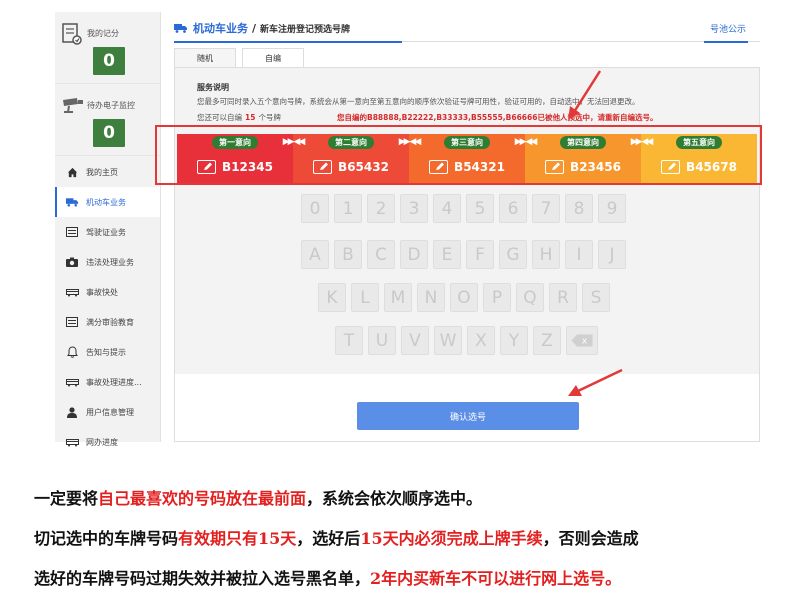  What do you see at coordinates (497, 297) in the screenshot?
I see `key: P` at bounding box center [497, 297].